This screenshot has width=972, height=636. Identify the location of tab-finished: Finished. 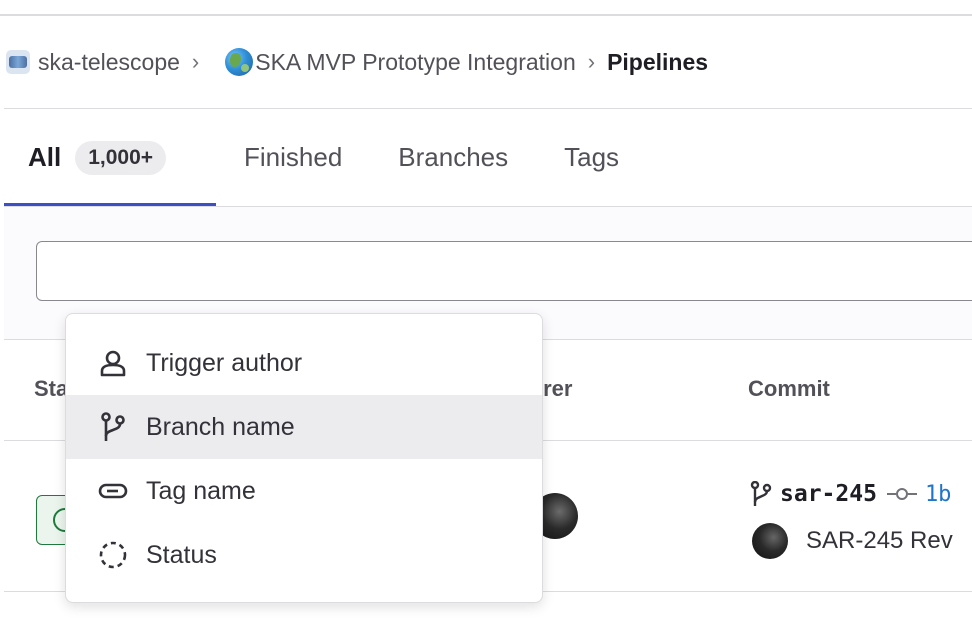
(293, 159).